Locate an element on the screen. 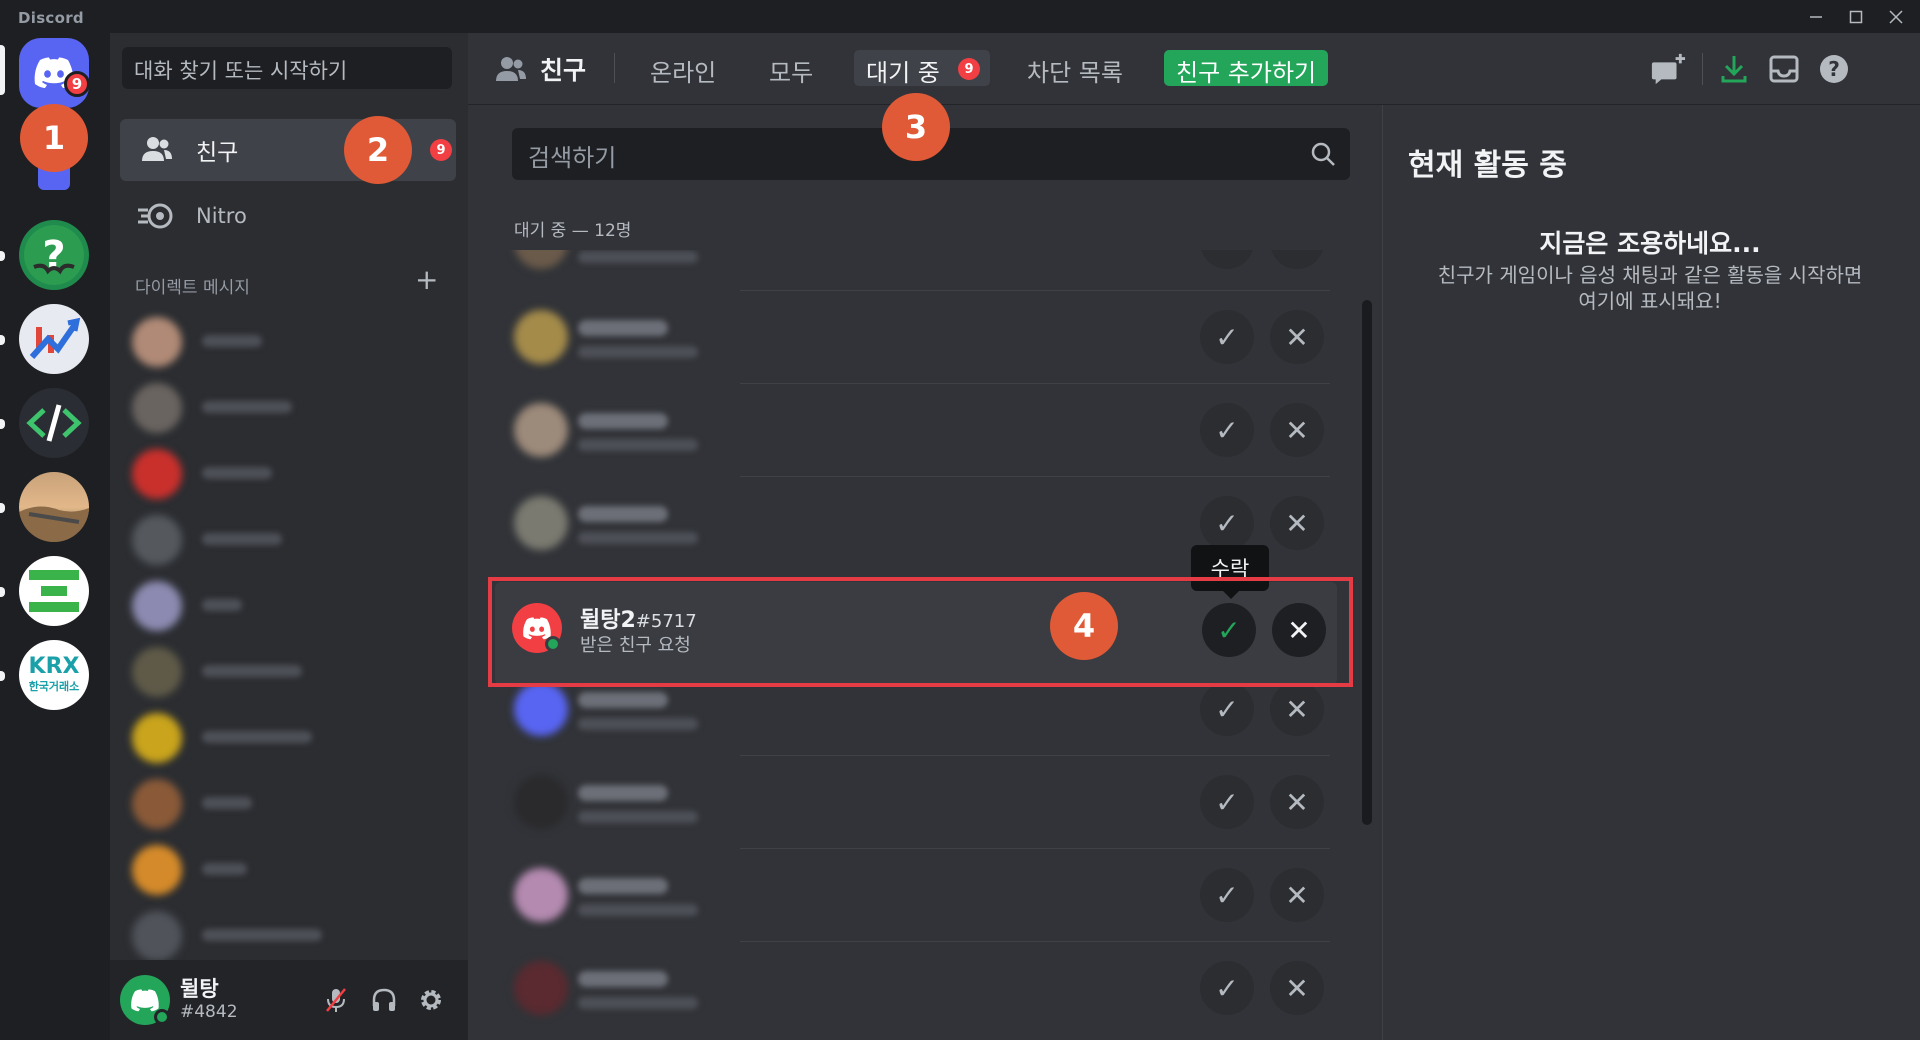 The height and width of the screenshot is (1040, 1920). online-status-dot is located at coordinates (162, 1017).